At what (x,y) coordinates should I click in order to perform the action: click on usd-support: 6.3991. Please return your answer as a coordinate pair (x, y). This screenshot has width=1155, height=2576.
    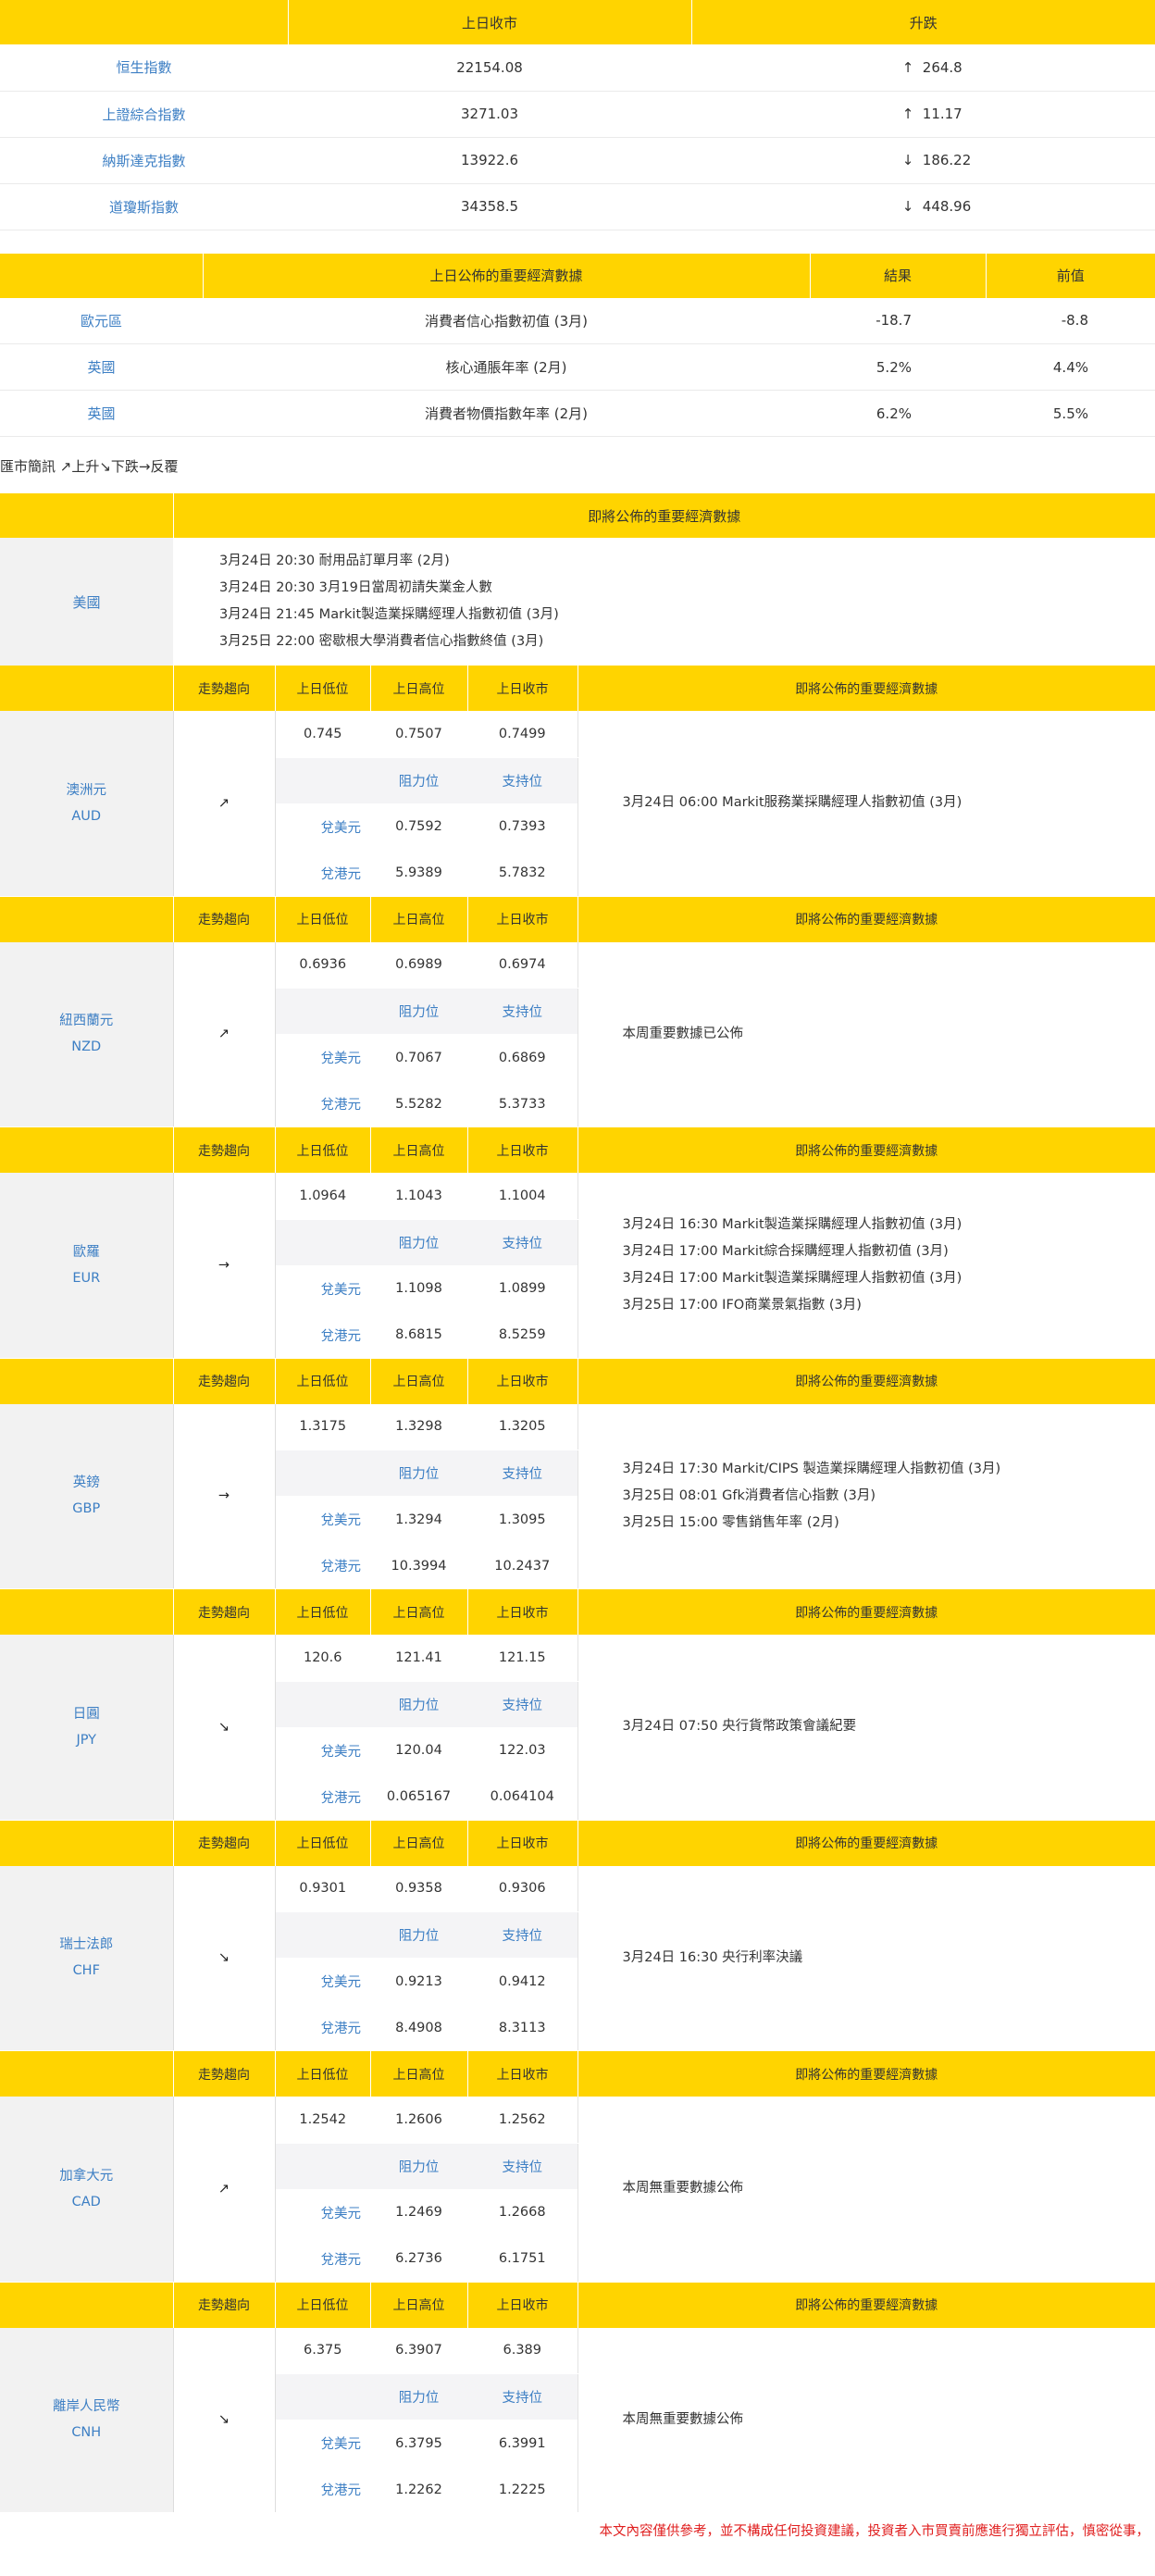
    Looking at the image, I should click on (522, 2443).